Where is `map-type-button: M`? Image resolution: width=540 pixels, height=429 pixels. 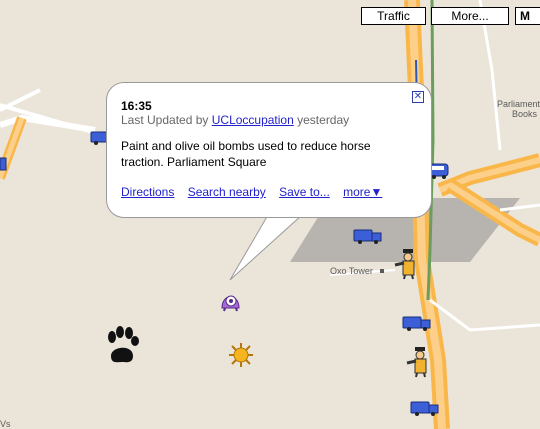
map-type-button: M is located at coordinates (527, 16).